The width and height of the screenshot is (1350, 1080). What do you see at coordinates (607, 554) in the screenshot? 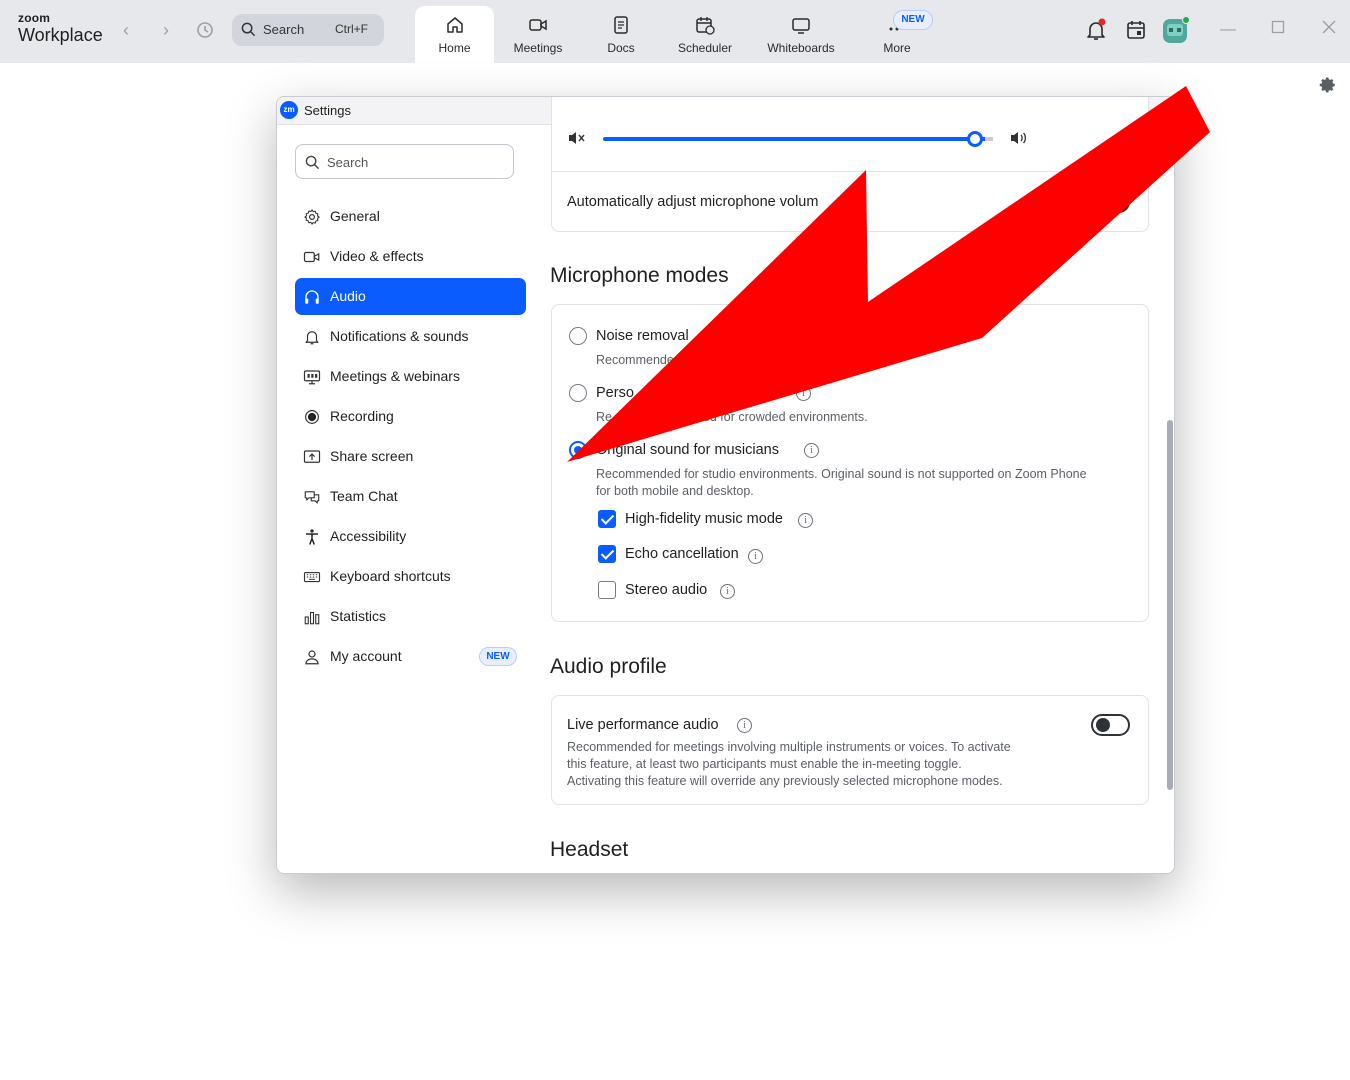
I see `echo-cancellation-checkbox` at bounding box center [607, 554].